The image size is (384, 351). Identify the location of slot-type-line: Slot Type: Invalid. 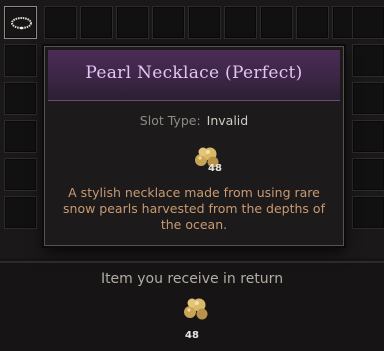
(194, 120).